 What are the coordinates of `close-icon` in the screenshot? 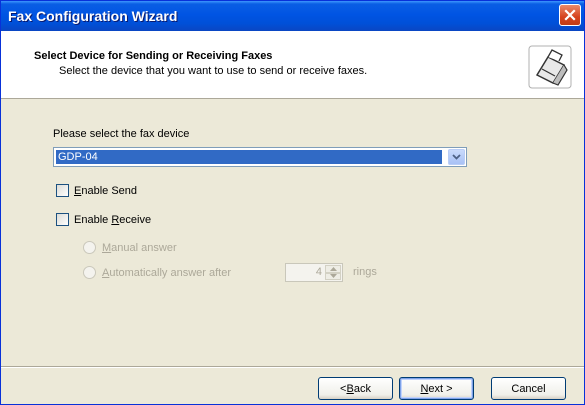 It's located at (570, 15).